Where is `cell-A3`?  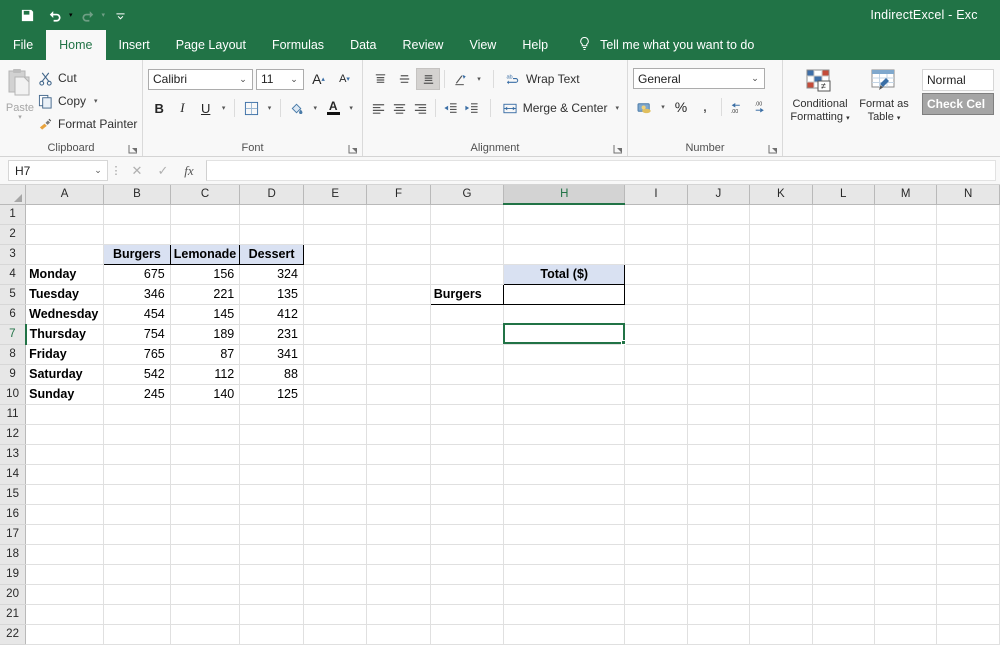
cell-A3 is located at coordinates (65, 254).